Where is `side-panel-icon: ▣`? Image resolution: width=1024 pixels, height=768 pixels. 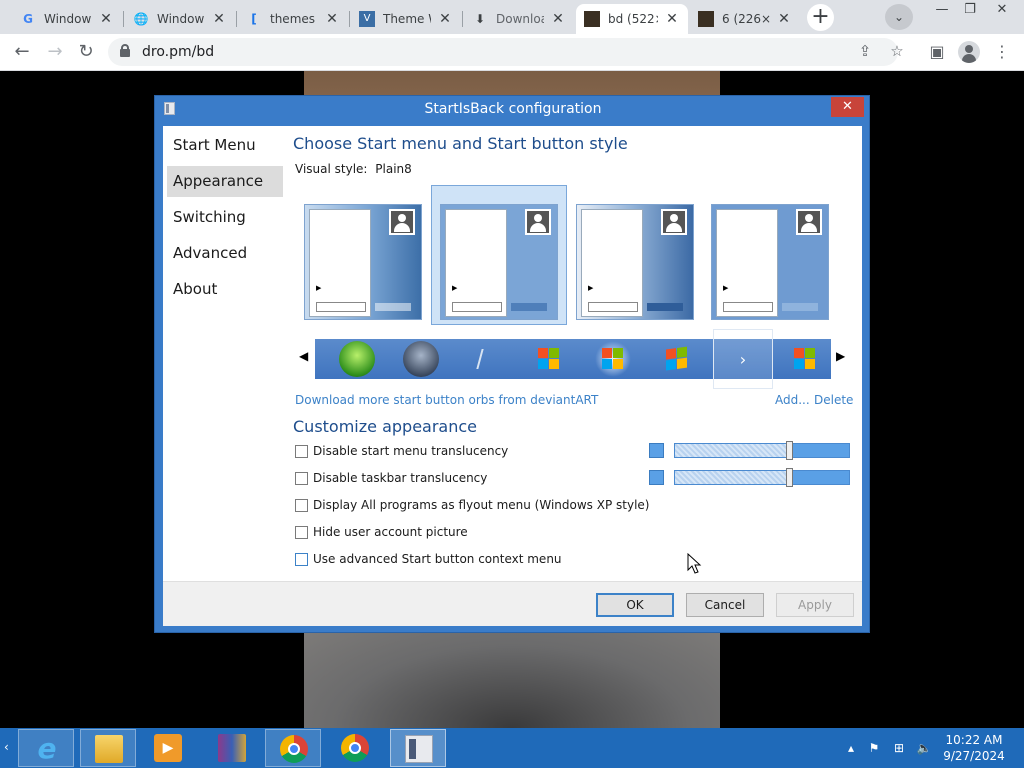 side-panel-icon: ▣ is located at coordinates (937, 52).